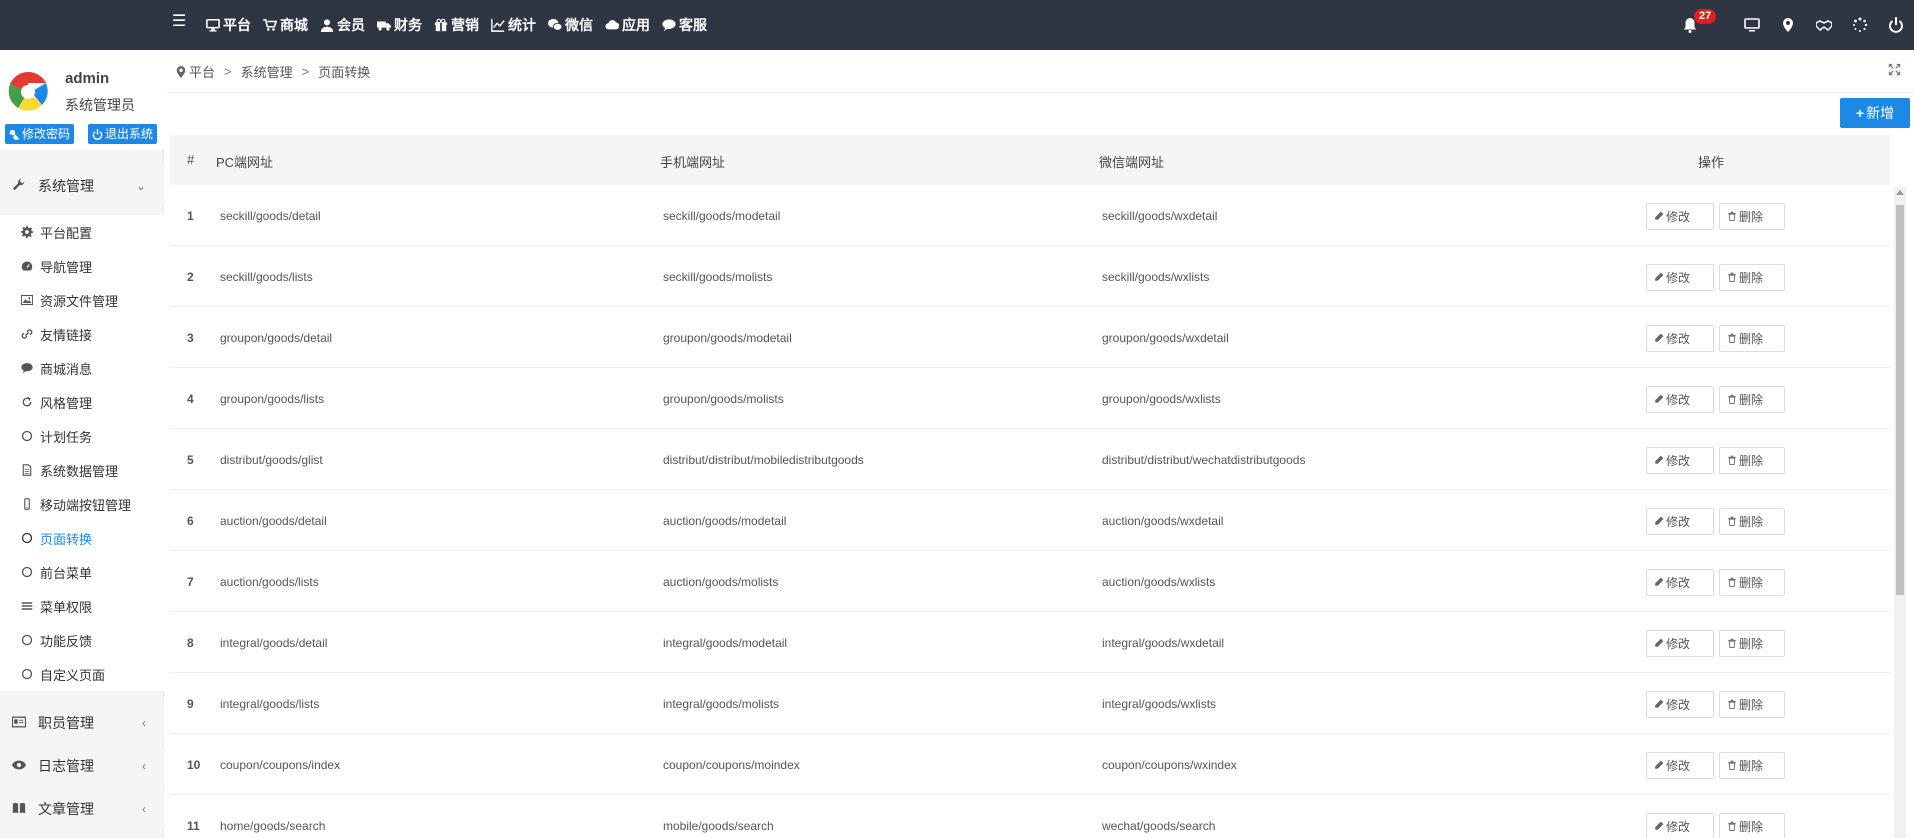  What do you see at coordinates (82, 266) in the screenshot?
I see `sidebar-item-navigation: 导航管理` at bounding box center [82, 266].